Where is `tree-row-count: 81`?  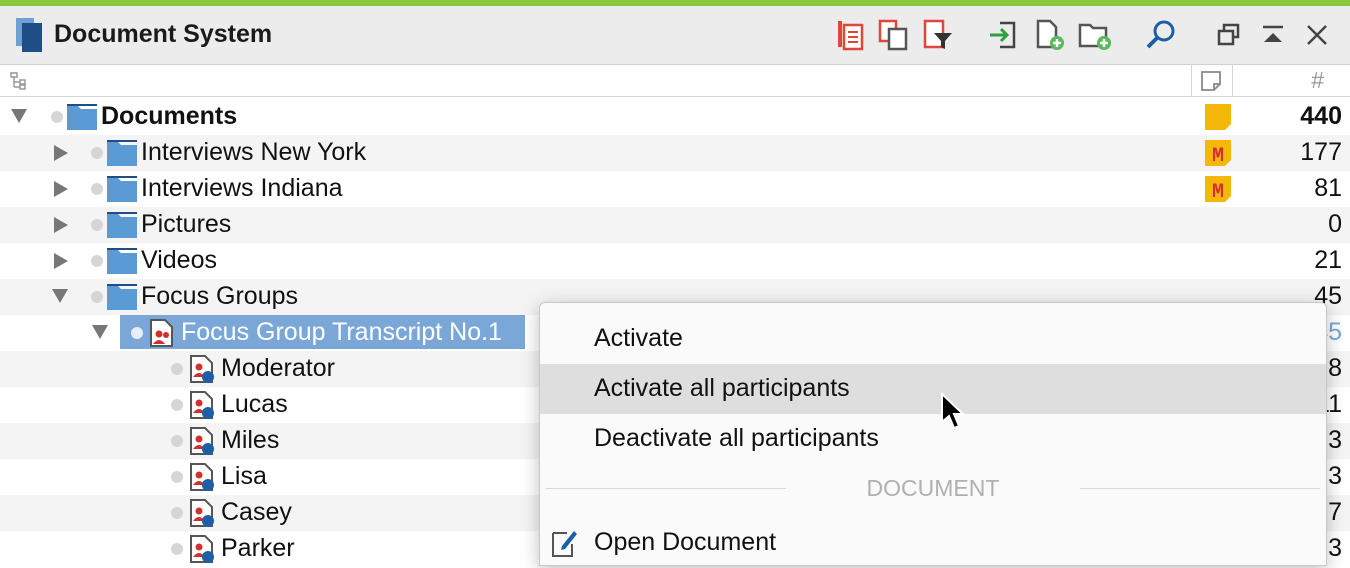
tree-row-count: 81 is located at coordinates (1328, 188).